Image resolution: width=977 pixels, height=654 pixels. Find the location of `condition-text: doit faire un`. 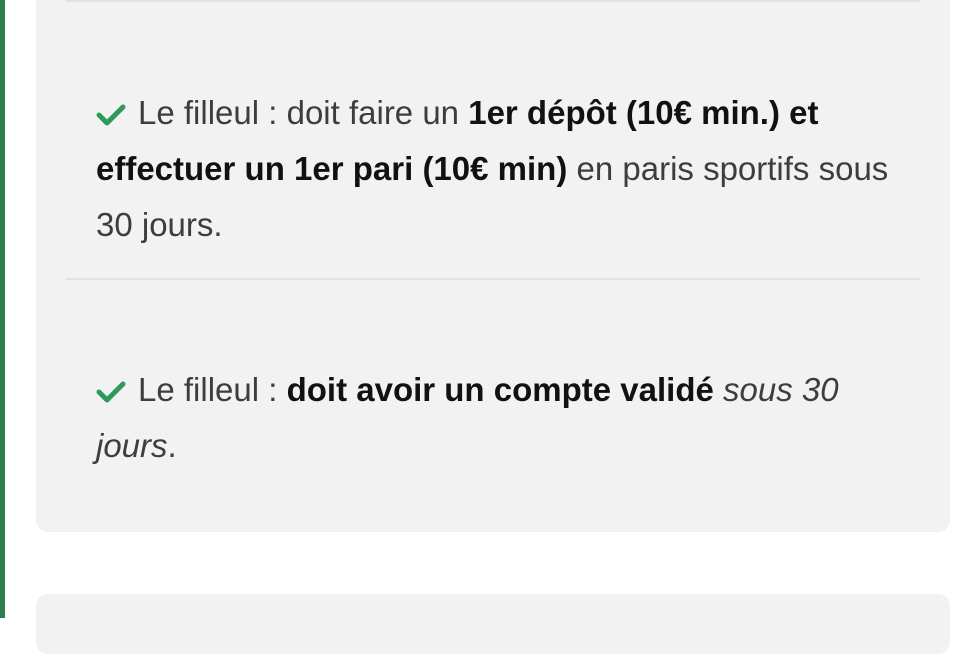

condition-text: doit faire un is located at coordinates (377, 112).